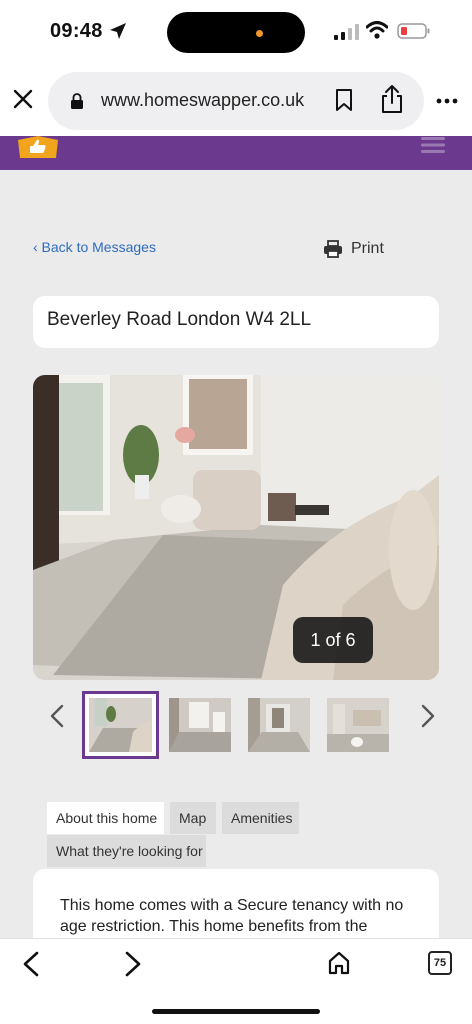  What do you see at coordinates (392, 99) in the screenshot?
I see `share-icon` at bounding box center [392, 99].